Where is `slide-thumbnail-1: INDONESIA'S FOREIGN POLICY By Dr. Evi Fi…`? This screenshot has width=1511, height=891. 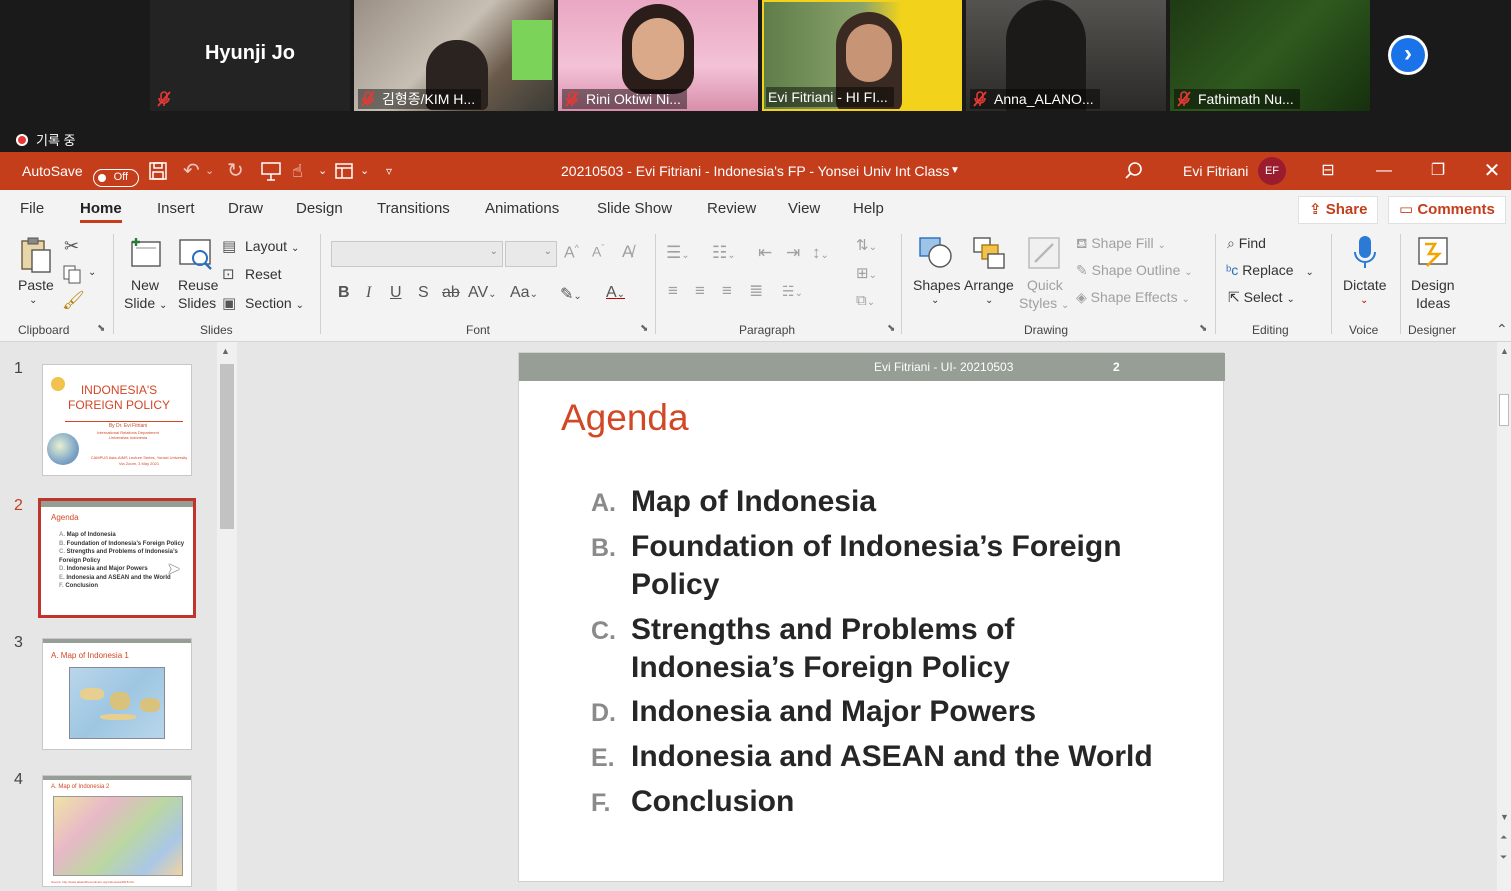
slide-thumbnail-1: INDONESIA'S FOREIGN POLICY By Dr. Evi Fi… is located at coordinates (117, 420).